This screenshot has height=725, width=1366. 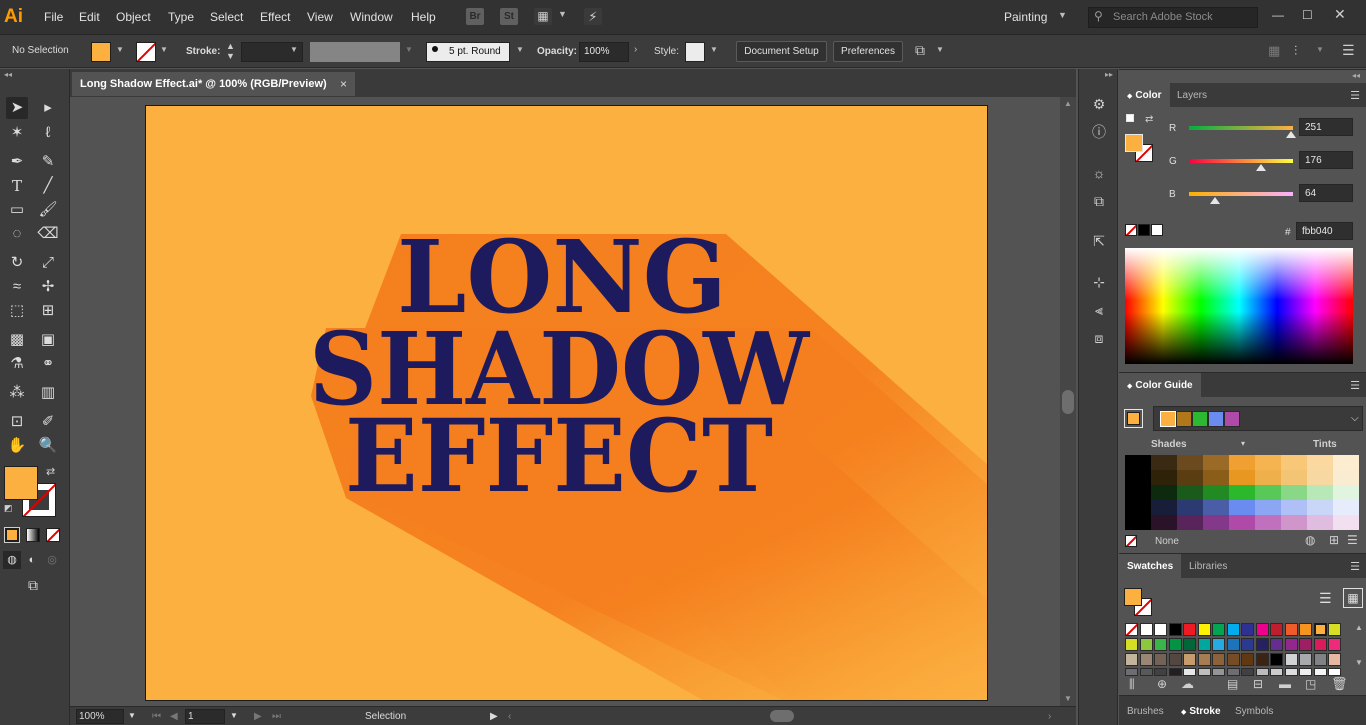 I want to click on hand-tool-icon: ✋, so click(x=17, y=446).